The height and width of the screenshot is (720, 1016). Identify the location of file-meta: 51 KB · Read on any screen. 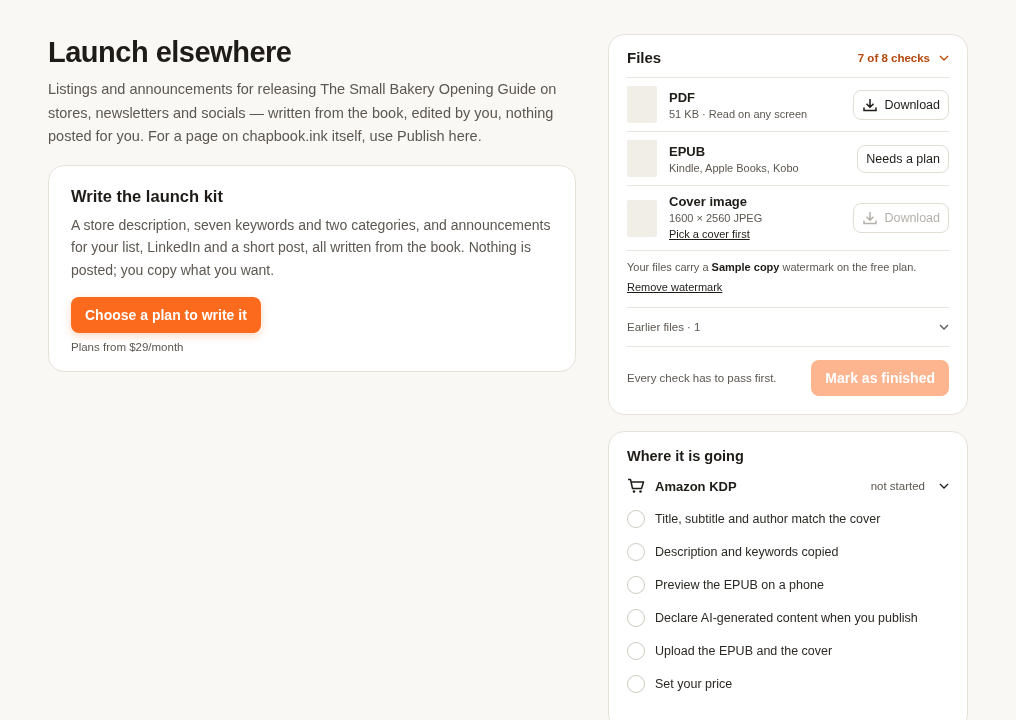
(739, 113).